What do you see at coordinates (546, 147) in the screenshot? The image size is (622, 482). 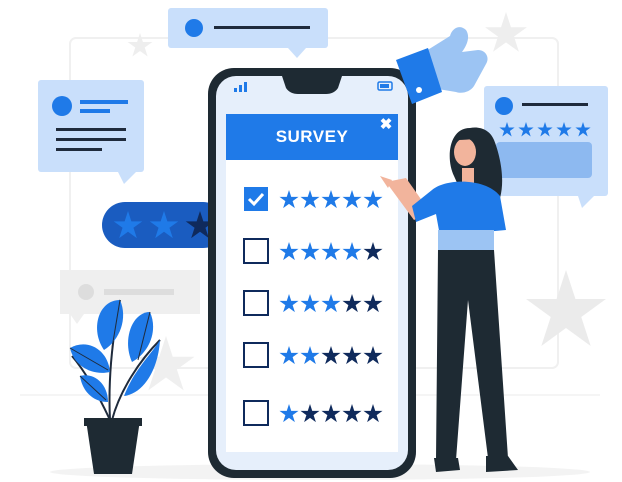 I see `review-card` at bounding box center [546, 147].